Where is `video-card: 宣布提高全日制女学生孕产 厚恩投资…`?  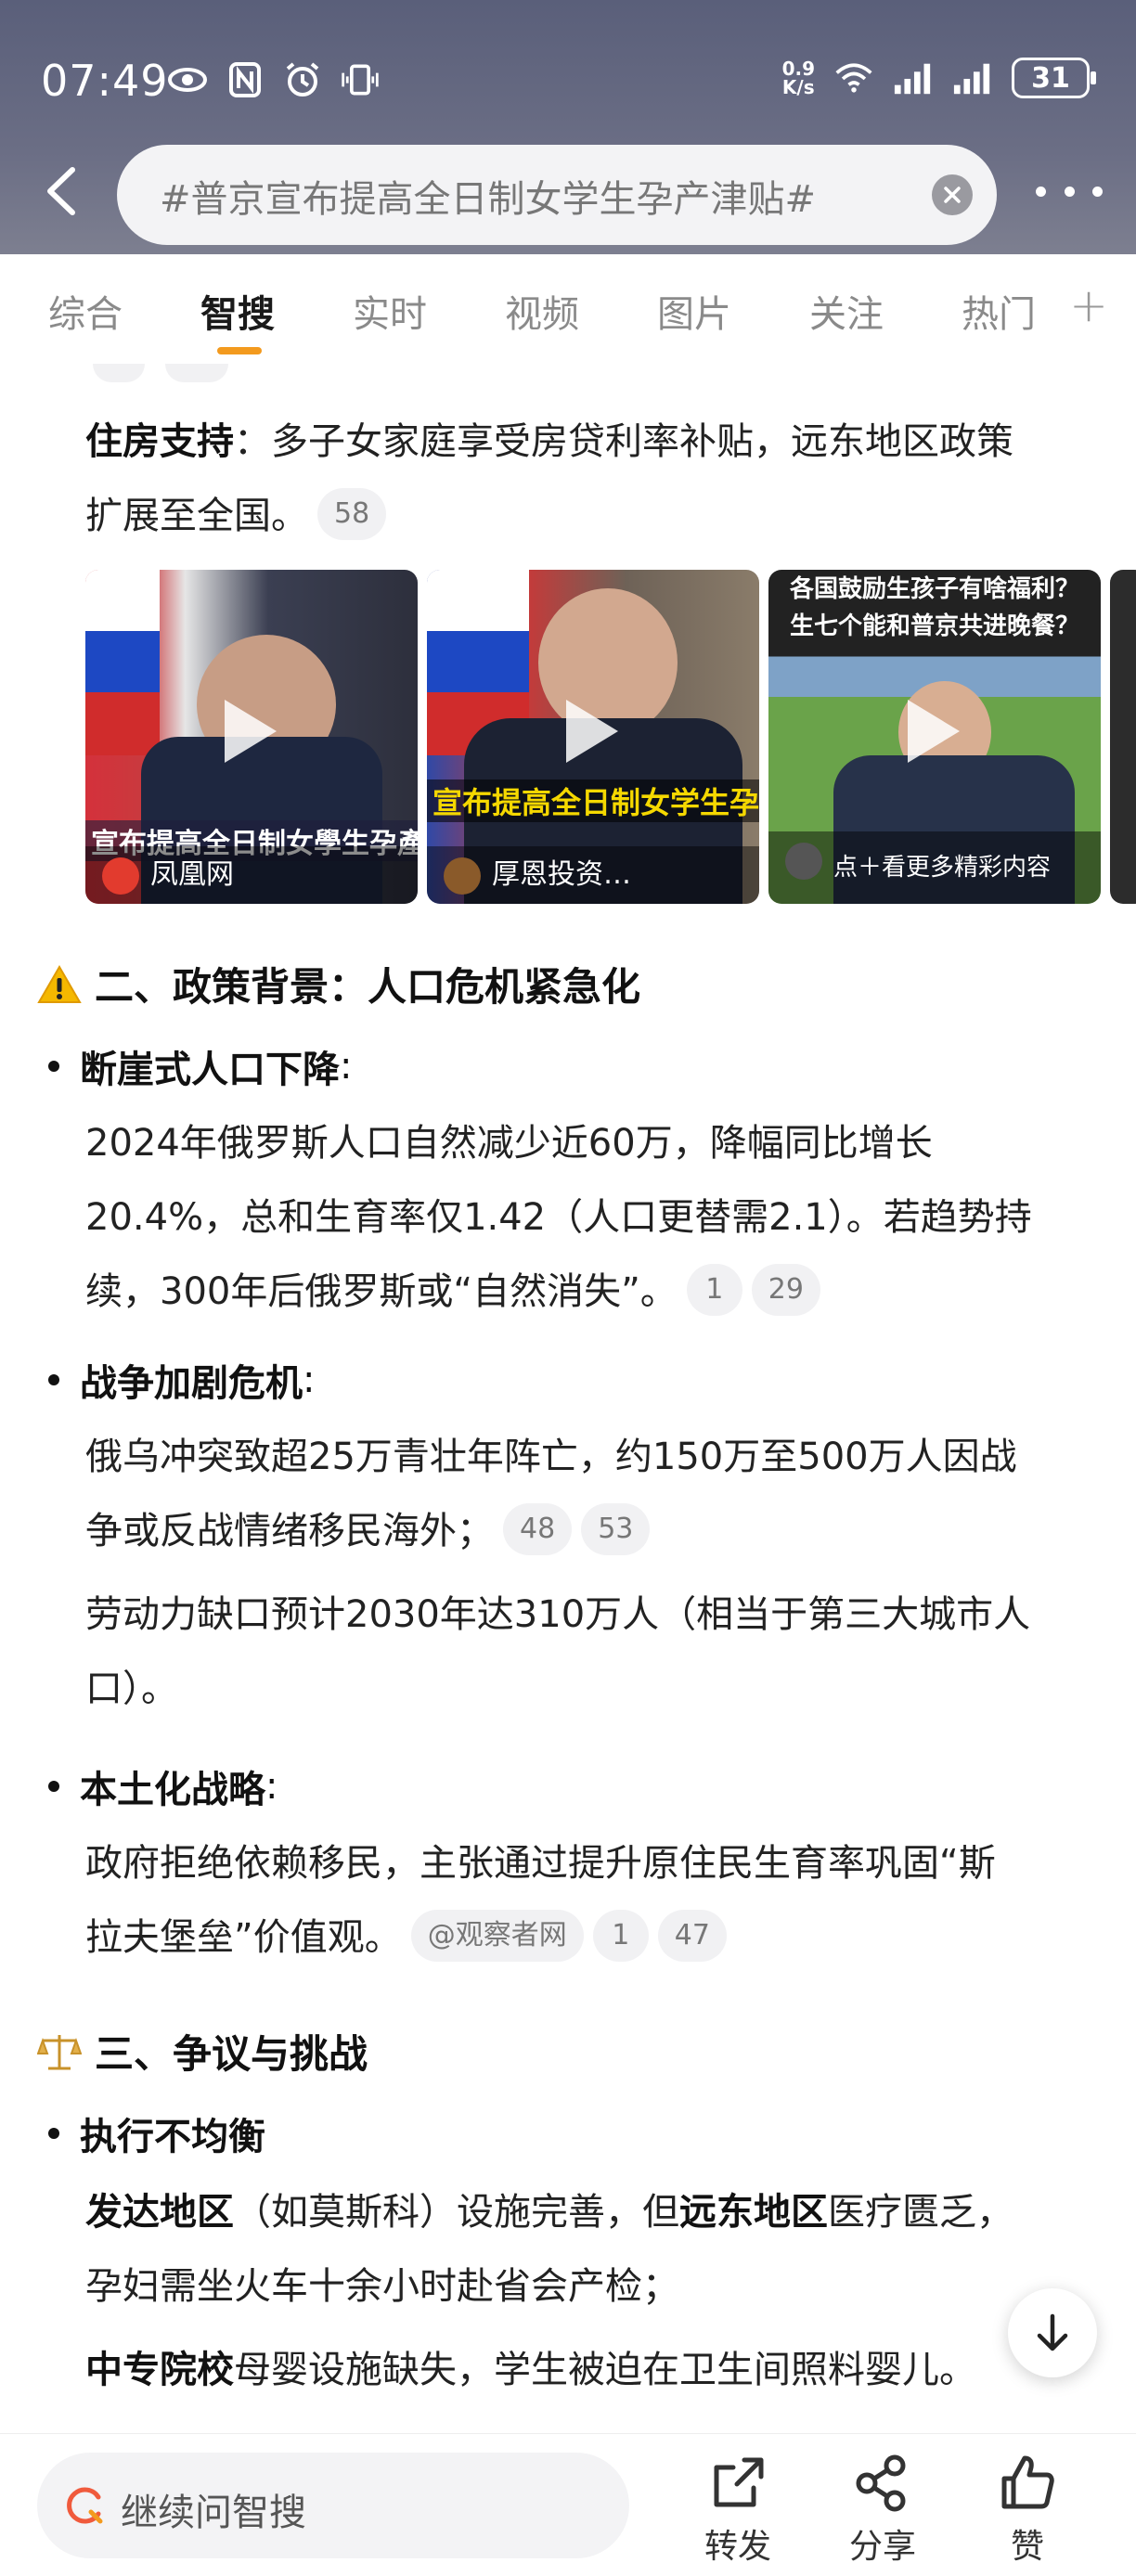 video-card: 宣布提高全日制女学生孕产 厚恩投资… is located at coordinates (593, 737).